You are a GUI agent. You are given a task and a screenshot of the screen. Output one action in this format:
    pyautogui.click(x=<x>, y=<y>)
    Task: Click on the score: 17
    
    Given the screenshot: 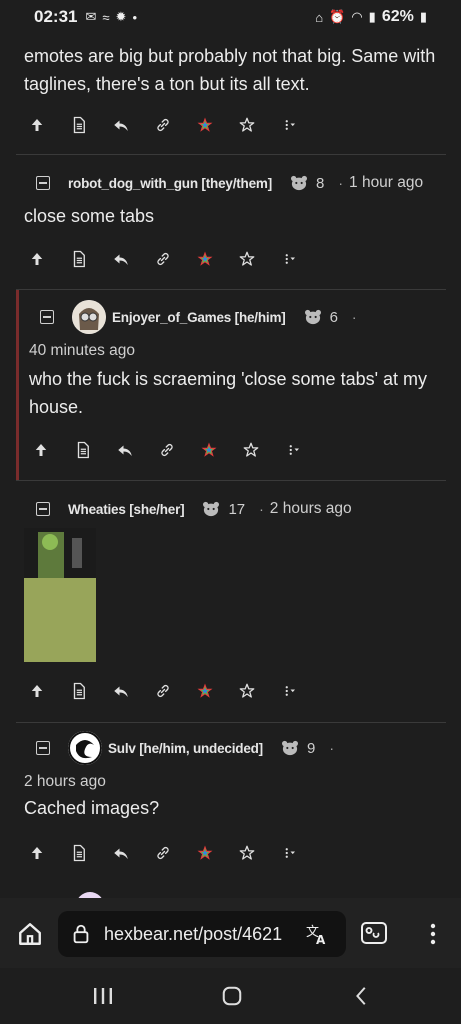 What is the action you would take?
    pyautogui.click(x=237, y=509)
    